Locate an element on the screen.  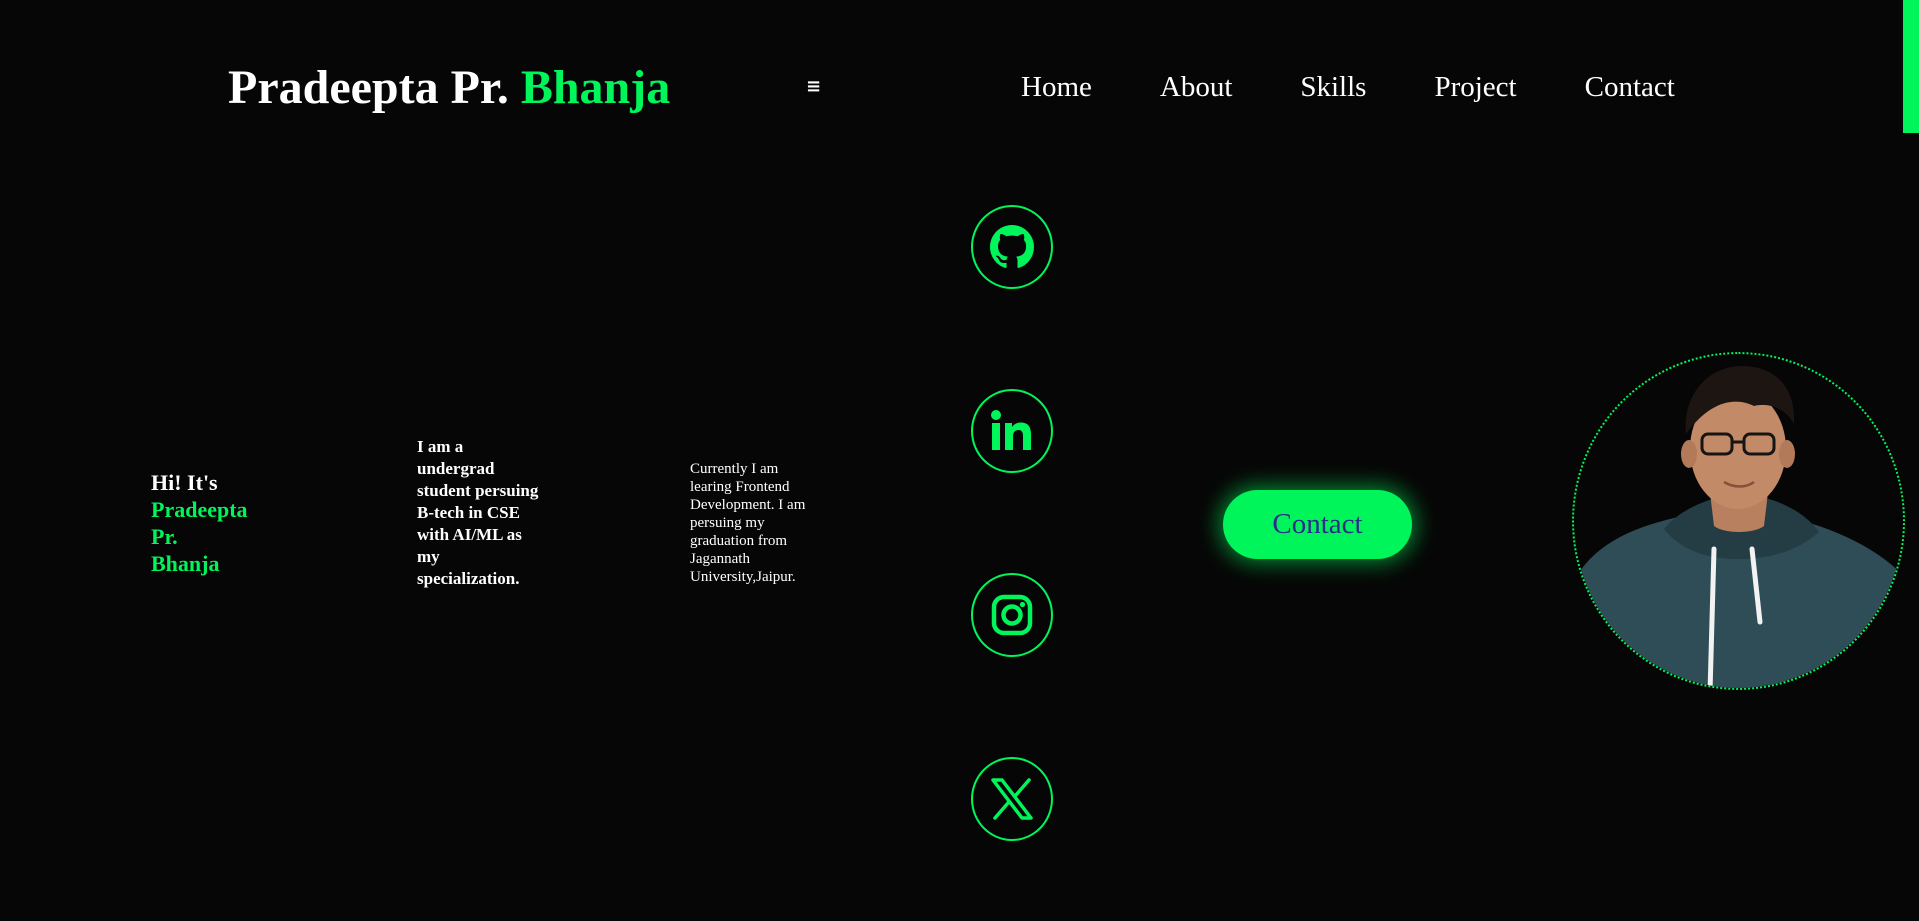
nav-project: Project is located at coordinates (1475, 87).